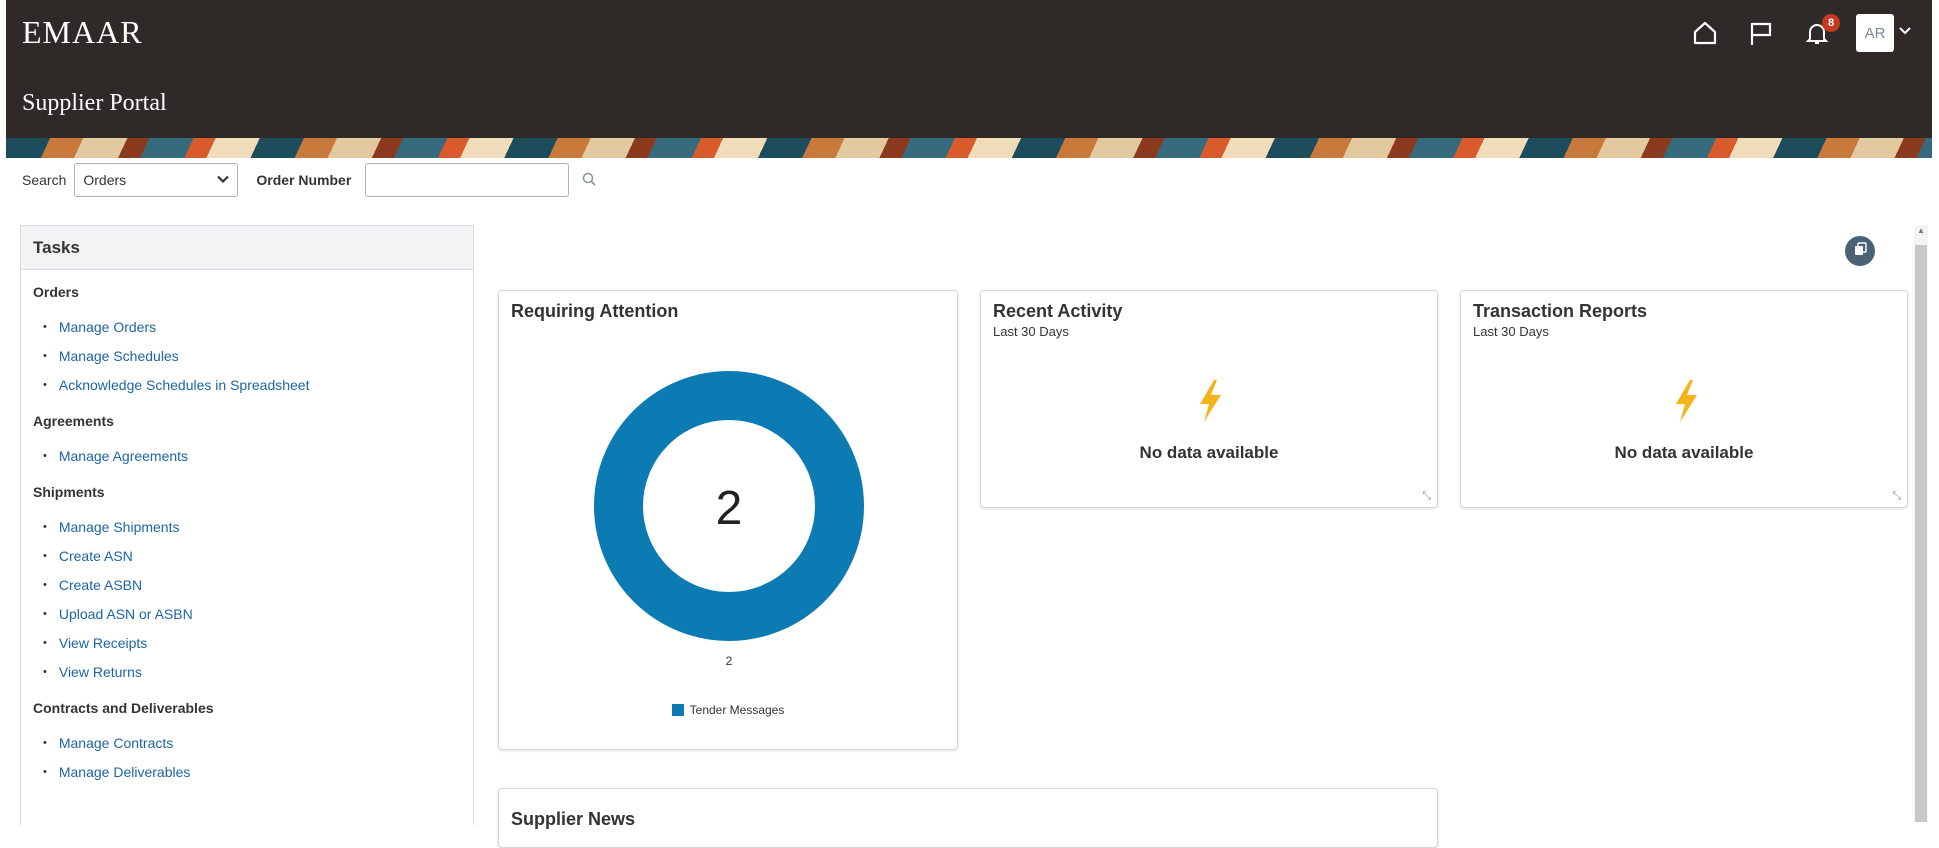  I want to click on page-title: Supplier Portal, so click(94, 103).